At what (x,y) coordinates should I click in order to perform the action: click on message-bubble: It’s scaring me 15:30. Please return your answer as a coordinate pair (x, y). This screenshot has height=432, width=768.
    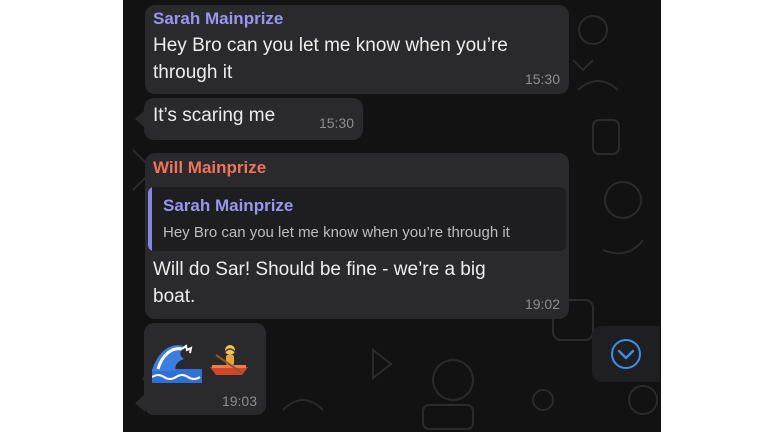
    Looking at the image, I should click on (253, 119).